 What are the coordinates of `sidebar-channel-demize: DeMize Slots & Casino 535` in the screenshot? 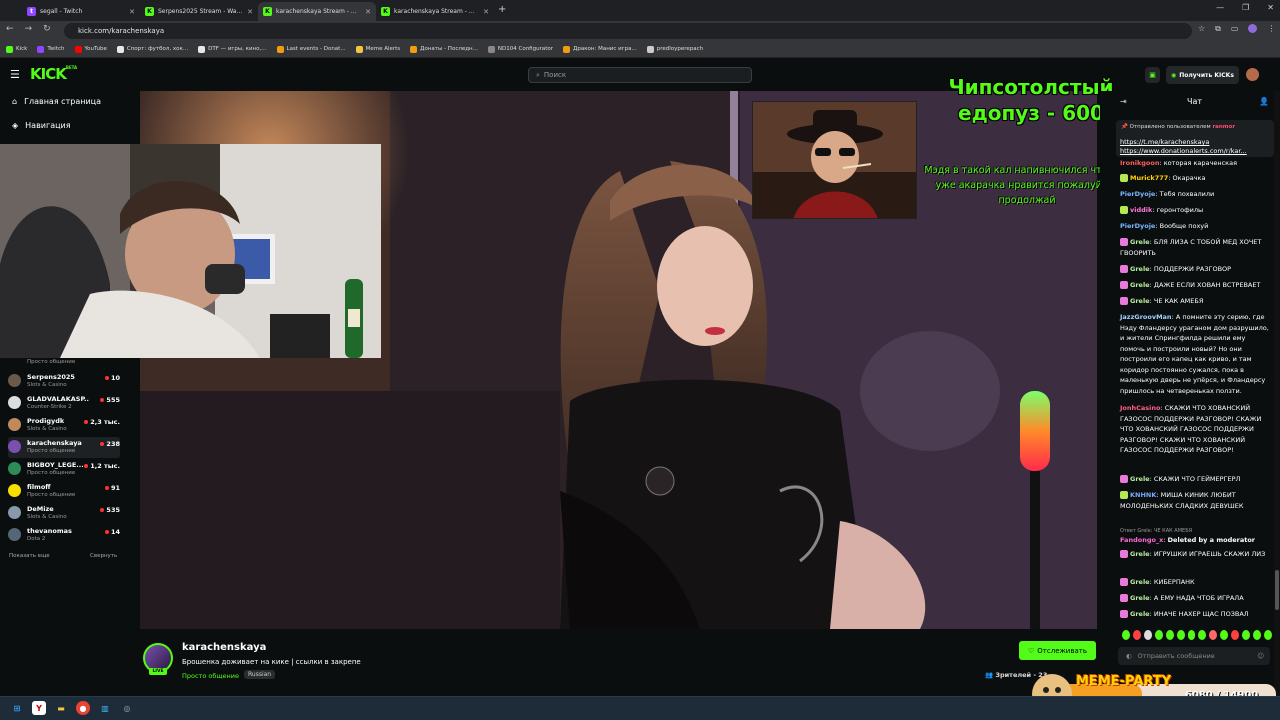 It's located at (64, 513).